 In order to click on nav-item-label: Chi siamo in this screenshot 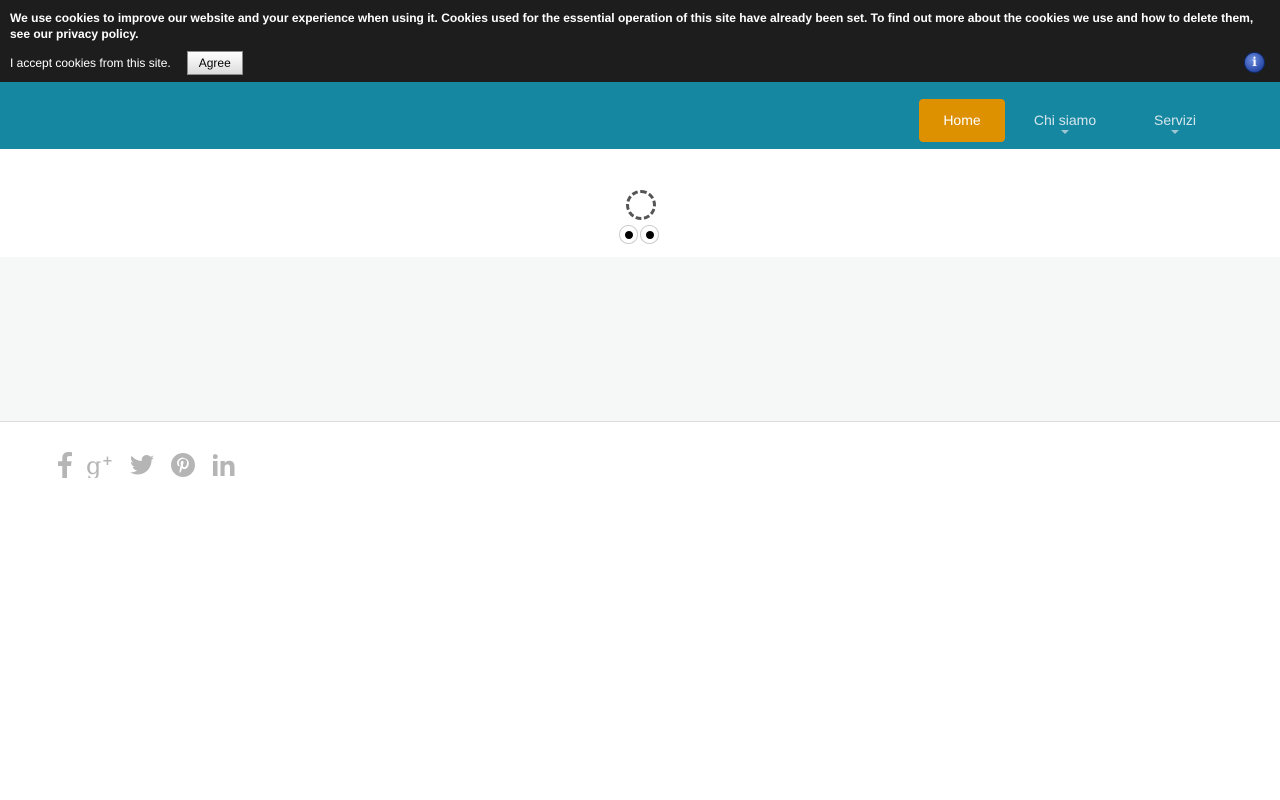, I will do `click(1065, 120)`.